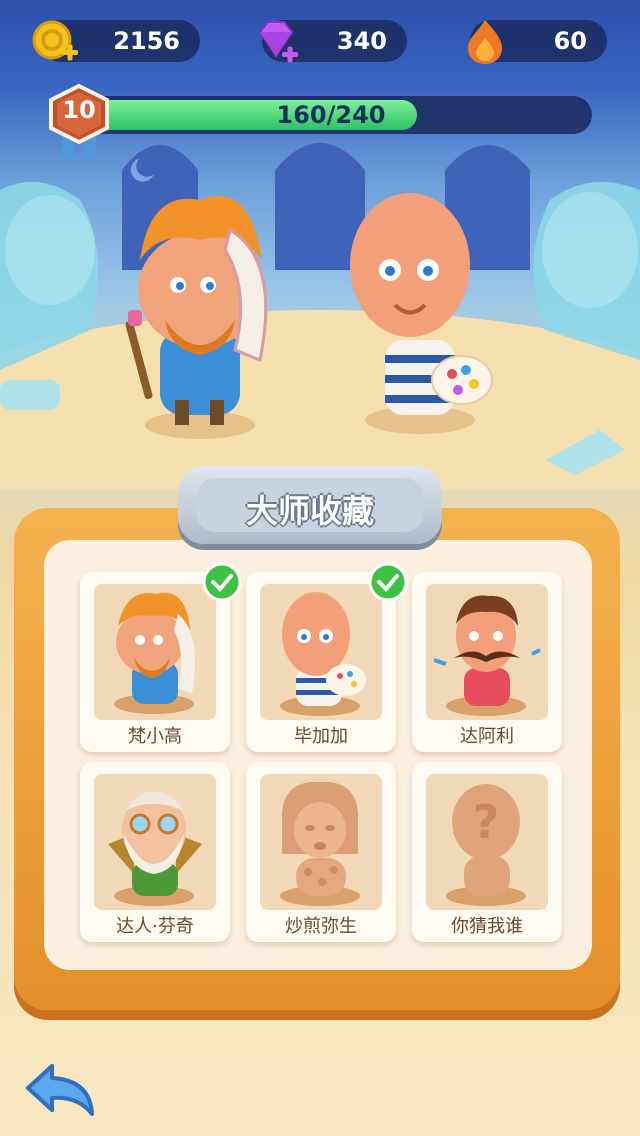 The width and height of the screenshot is (640, 1136). I want to click on collection-card-dali: 达阿利, so click(487, 662).